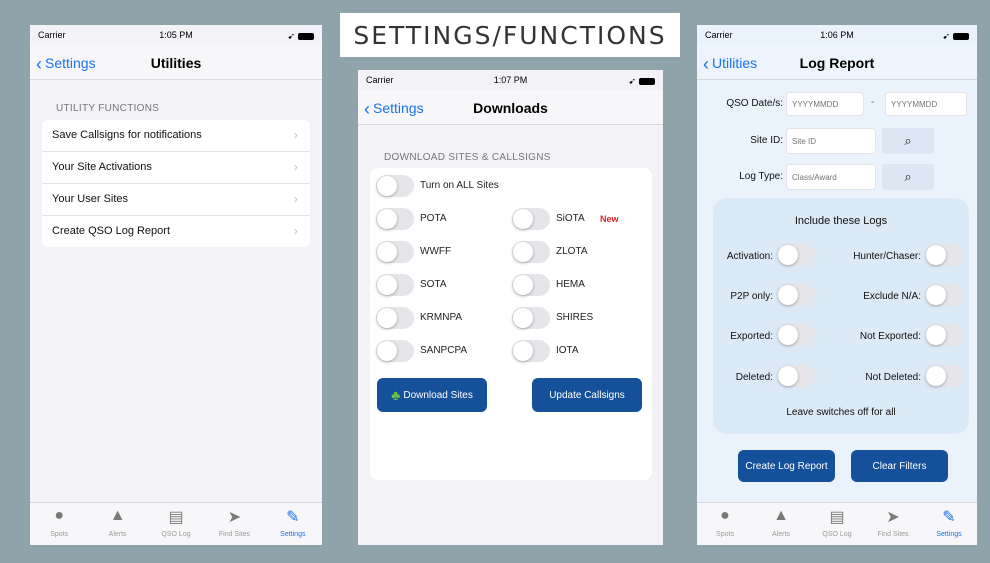 The width and height of the screenshot is (990, 563). I want to click on toggle-label: ZLOTA, so click(572, 251).